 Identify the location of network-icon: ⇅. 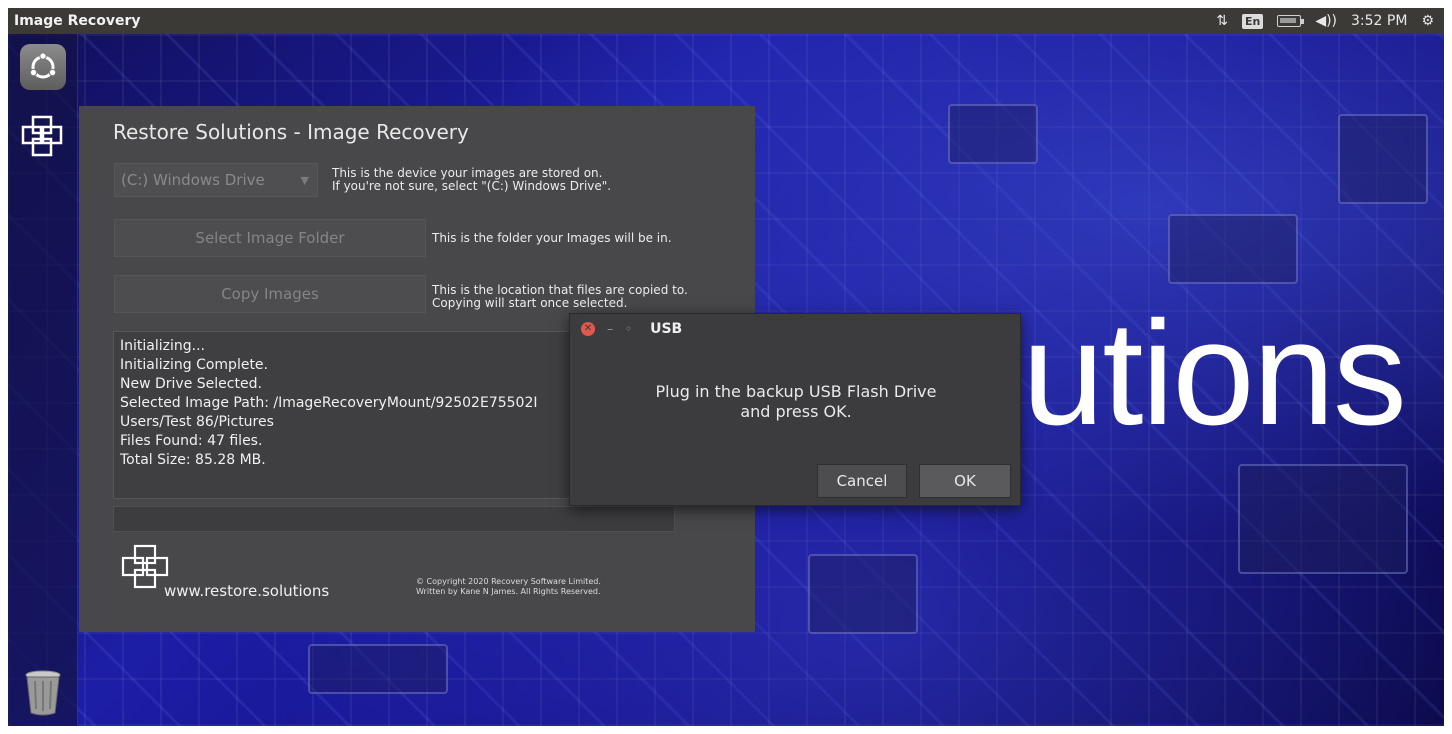
(1222, 21).